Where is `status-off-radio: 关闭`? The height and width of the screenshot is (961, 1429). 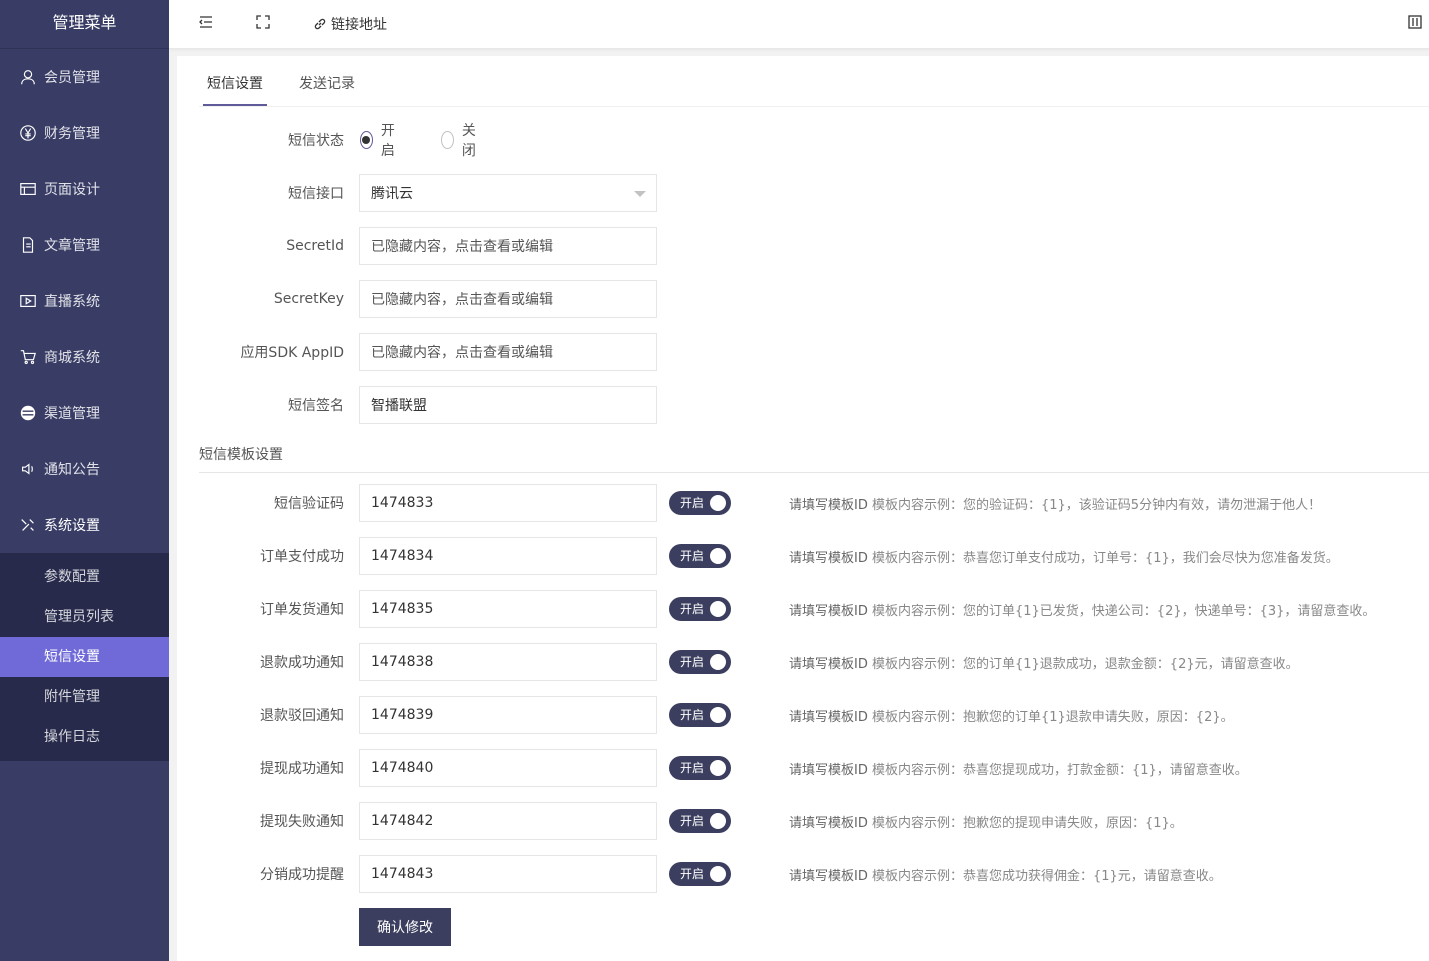 status-off-radio: 关闭 is located at coordinates (461, 140).